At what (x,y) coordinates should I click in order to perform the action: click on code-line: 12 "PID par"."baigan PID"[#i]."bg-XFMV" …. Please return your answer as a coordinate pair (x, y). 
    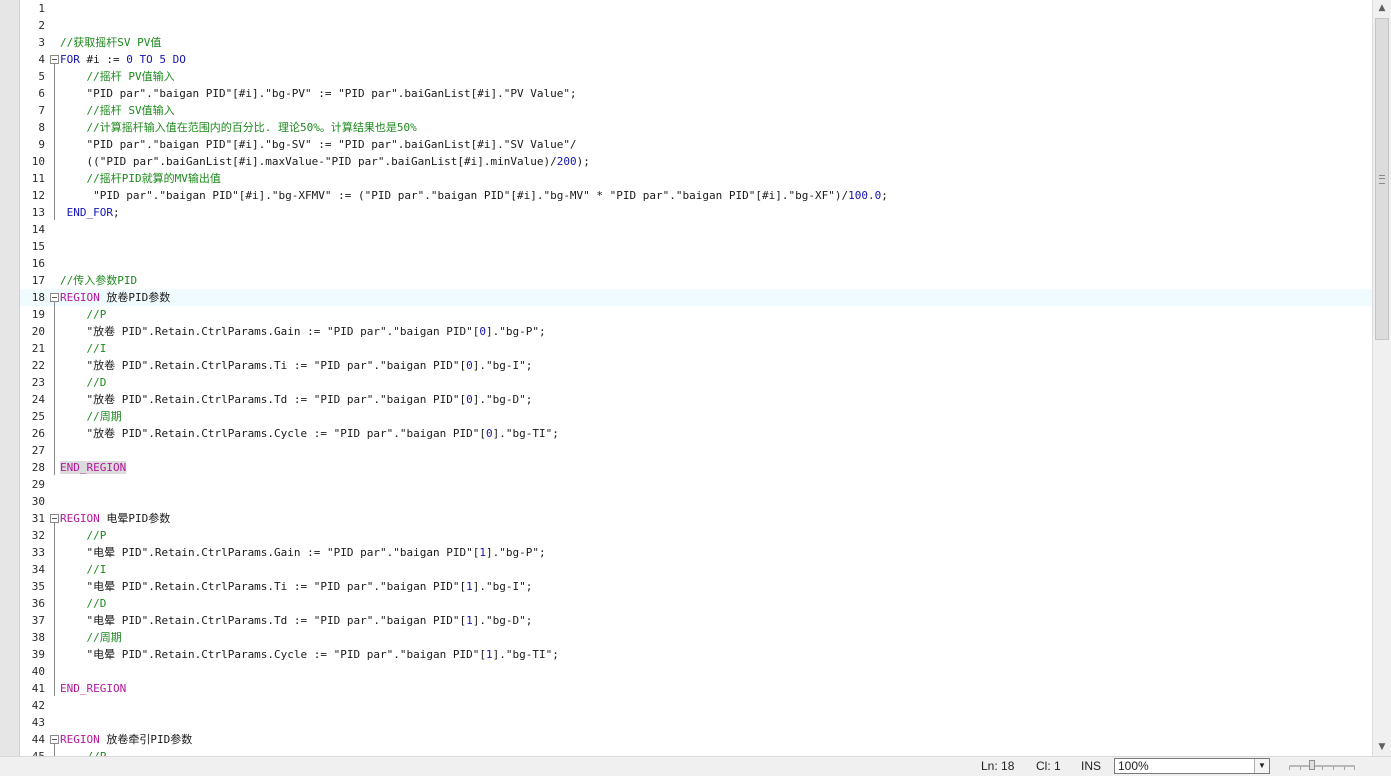
    Looking at the image, I should click on (696, 195).